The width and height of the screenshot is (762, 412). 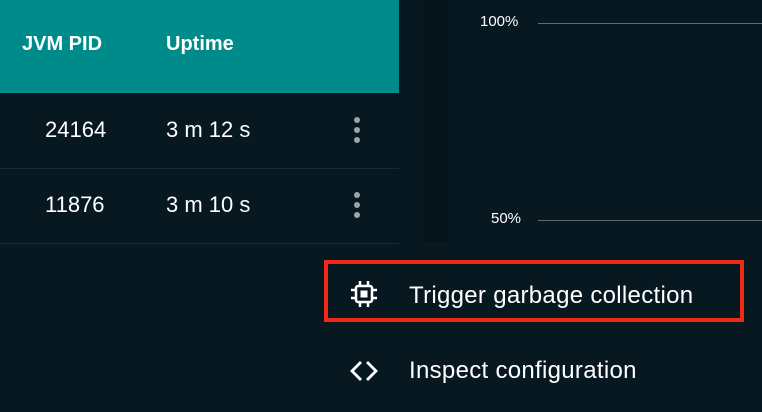 What do you see at coordinates (364, 294) in the screenshot?
I see `chip-icon` at bounding box center [364, 294].